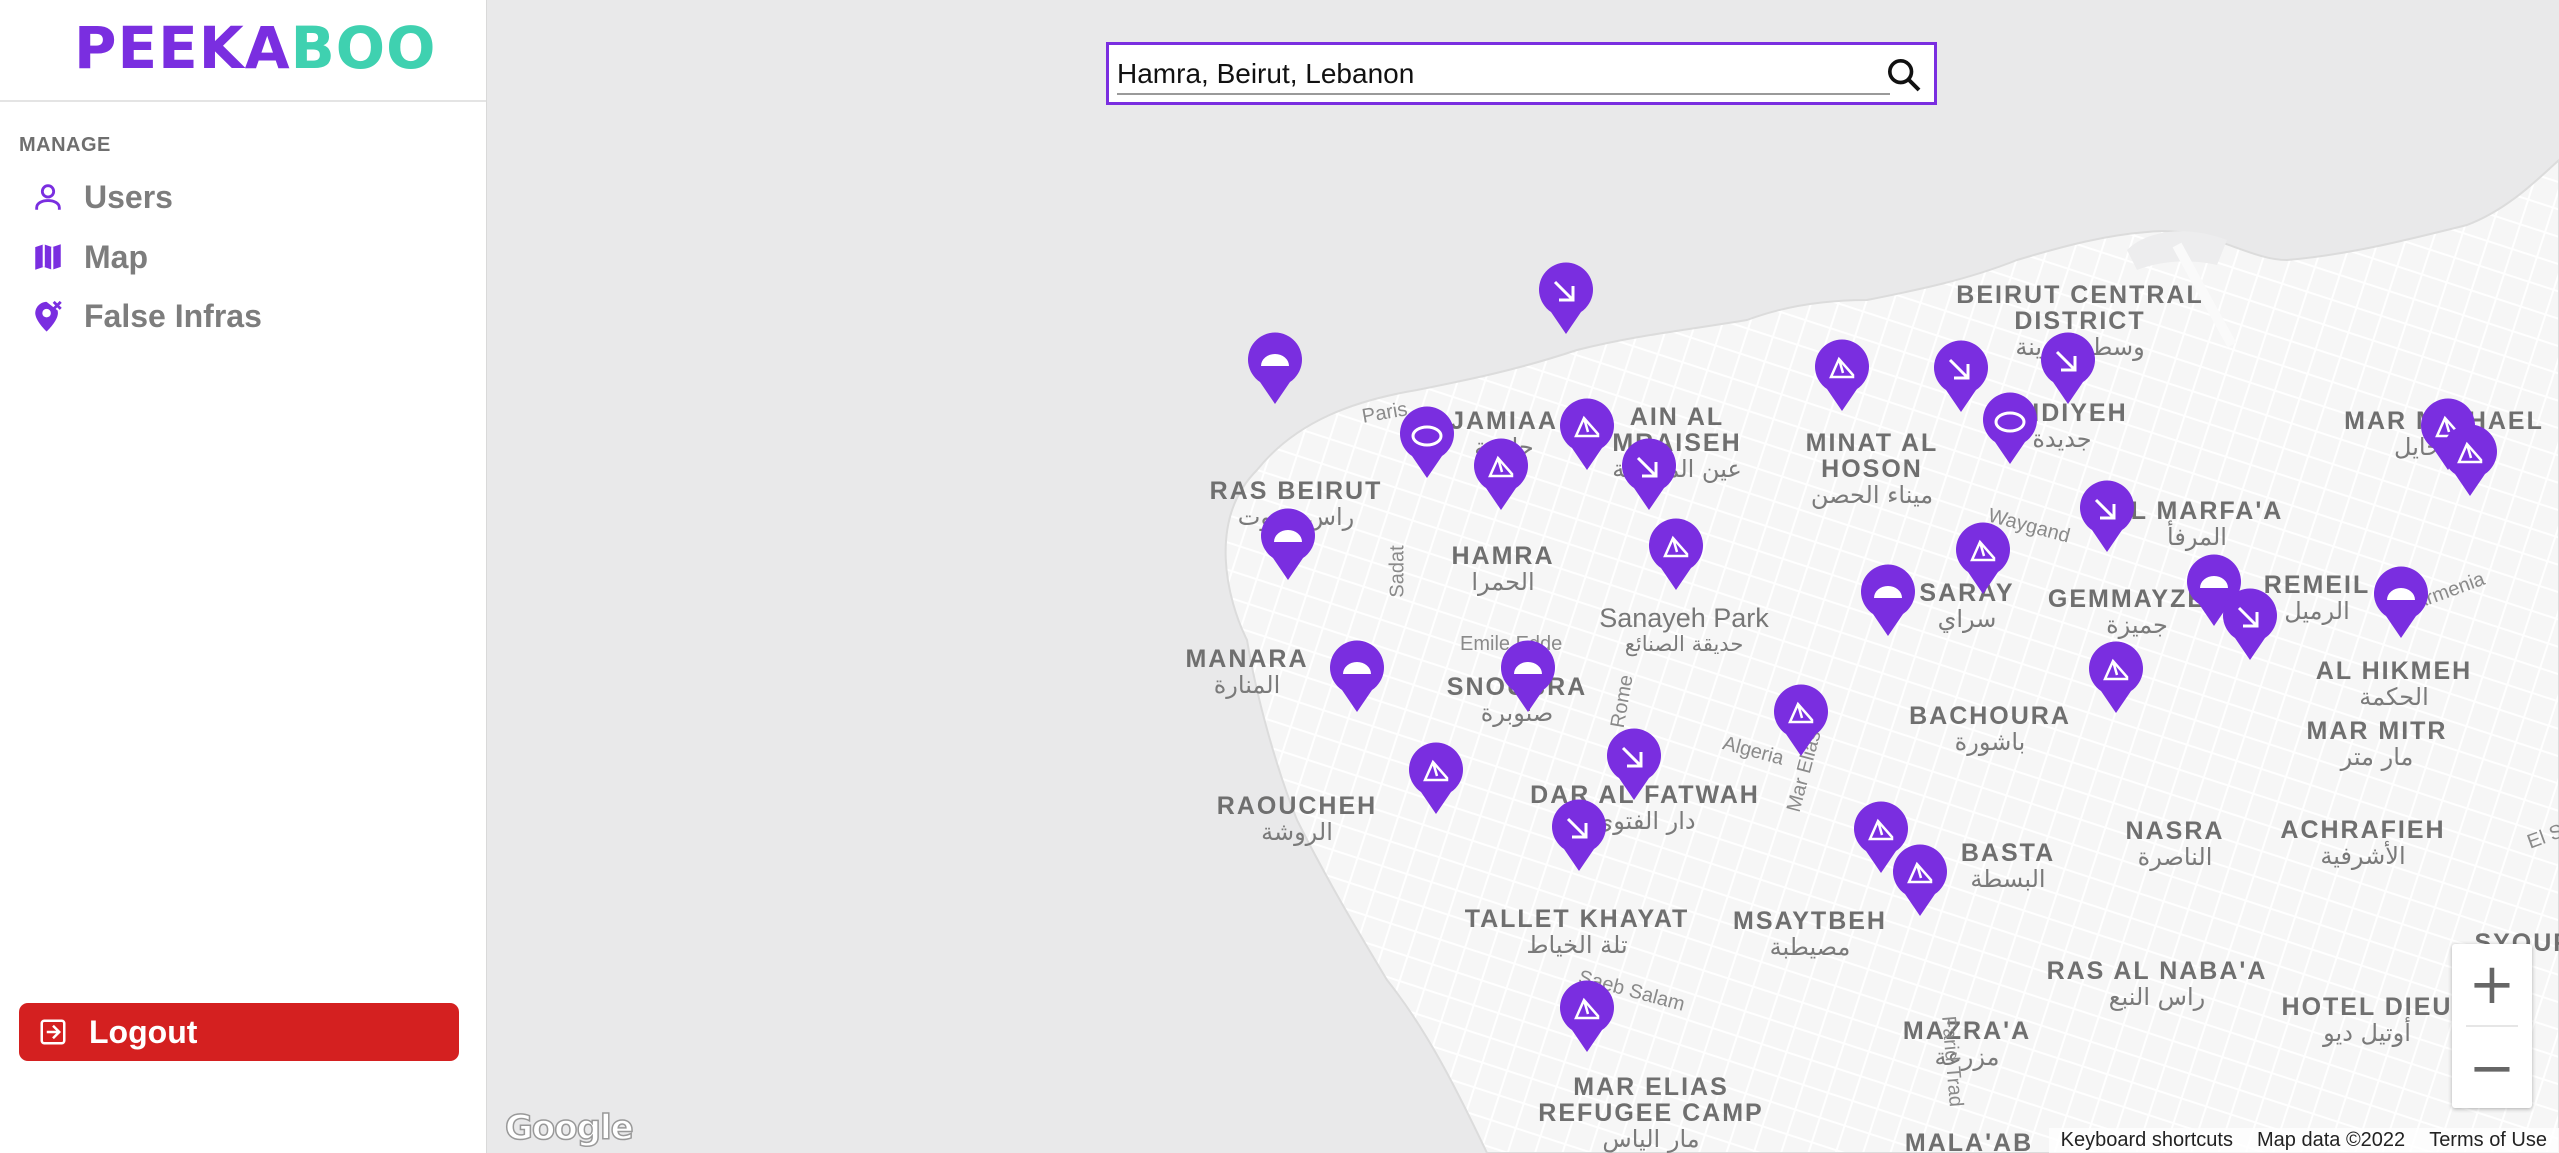 The image size is (2559, 1153). What do you see at coordinates (173, 315) in the screenshot?
I see `sidebar-item-label: False Infras` at bounding box center [173, 315].